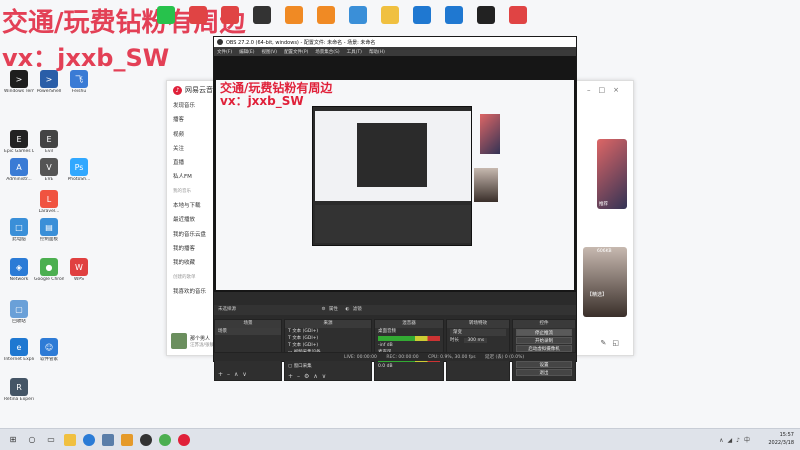 The height and width of the screenshot is (450, 800). What do you see at coordinates (19, 142) in the screenshot?
I see `desktop-icon: EEpic Games Launcher` at bounding box center [19, 142].